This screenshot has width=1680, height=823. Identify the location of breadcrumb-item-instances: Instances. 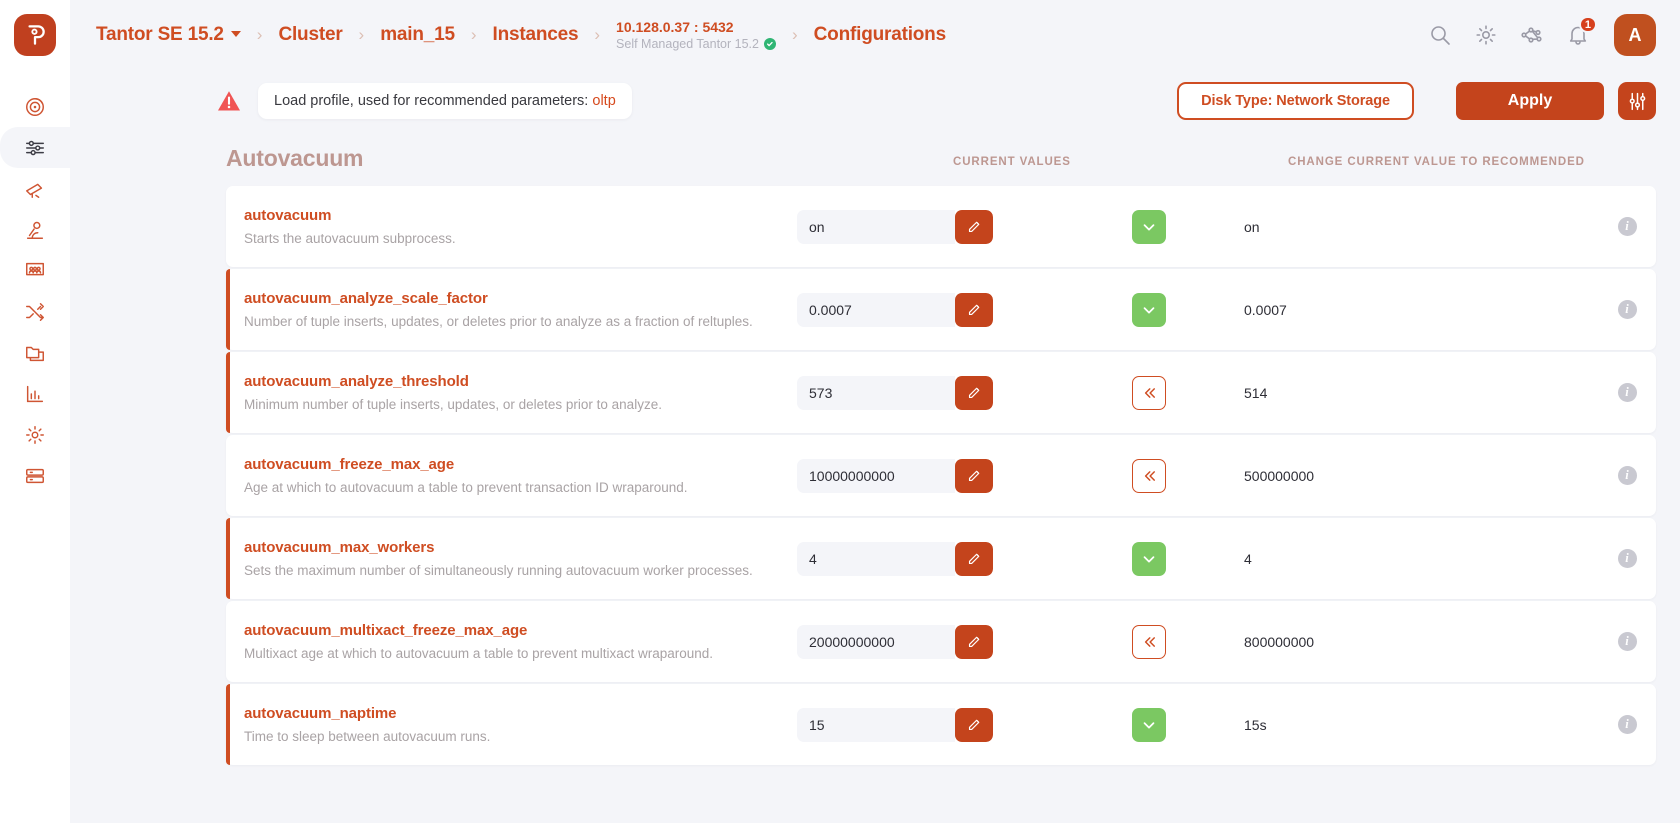
(536, 35).